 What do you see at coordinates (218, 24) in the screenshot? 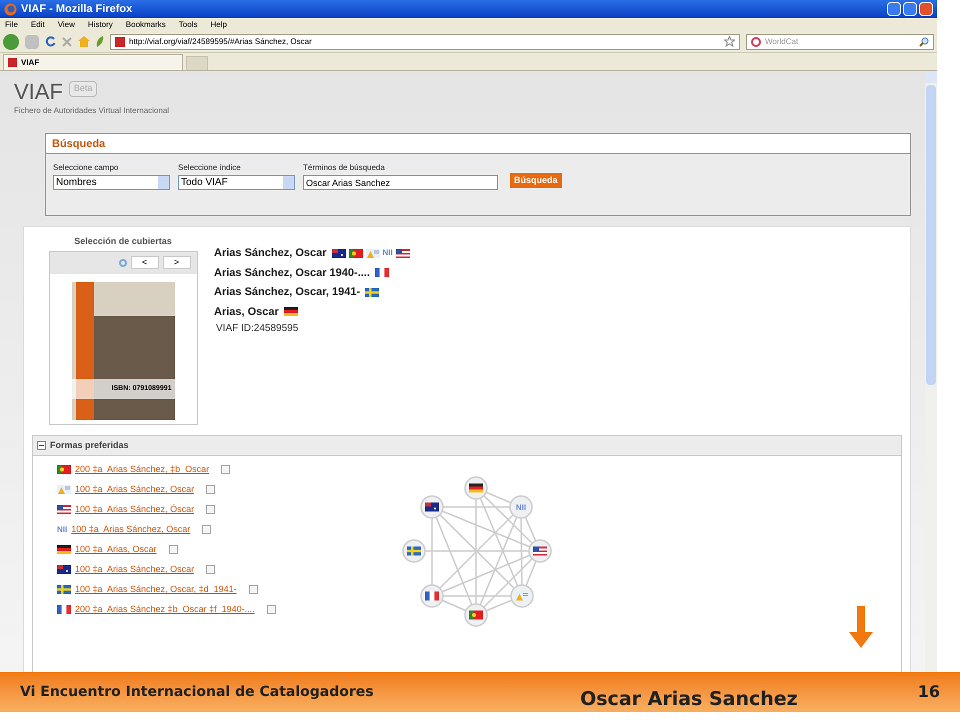
I see `menu-item: Help` at bounding box center [218, 24].